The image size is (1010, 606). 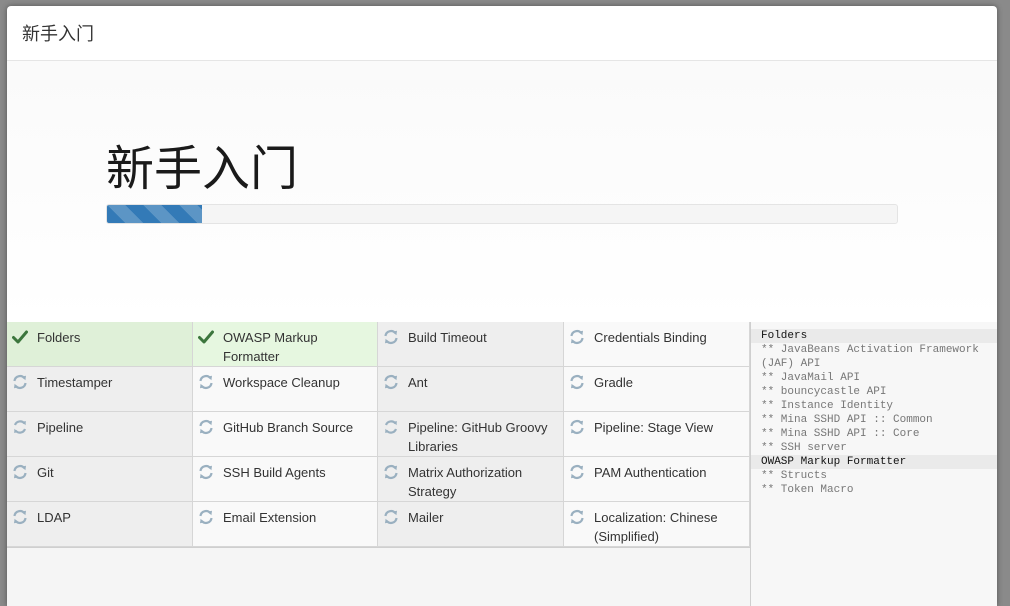 I want to click on plugin-name: Git, so click(x=45, y=472).